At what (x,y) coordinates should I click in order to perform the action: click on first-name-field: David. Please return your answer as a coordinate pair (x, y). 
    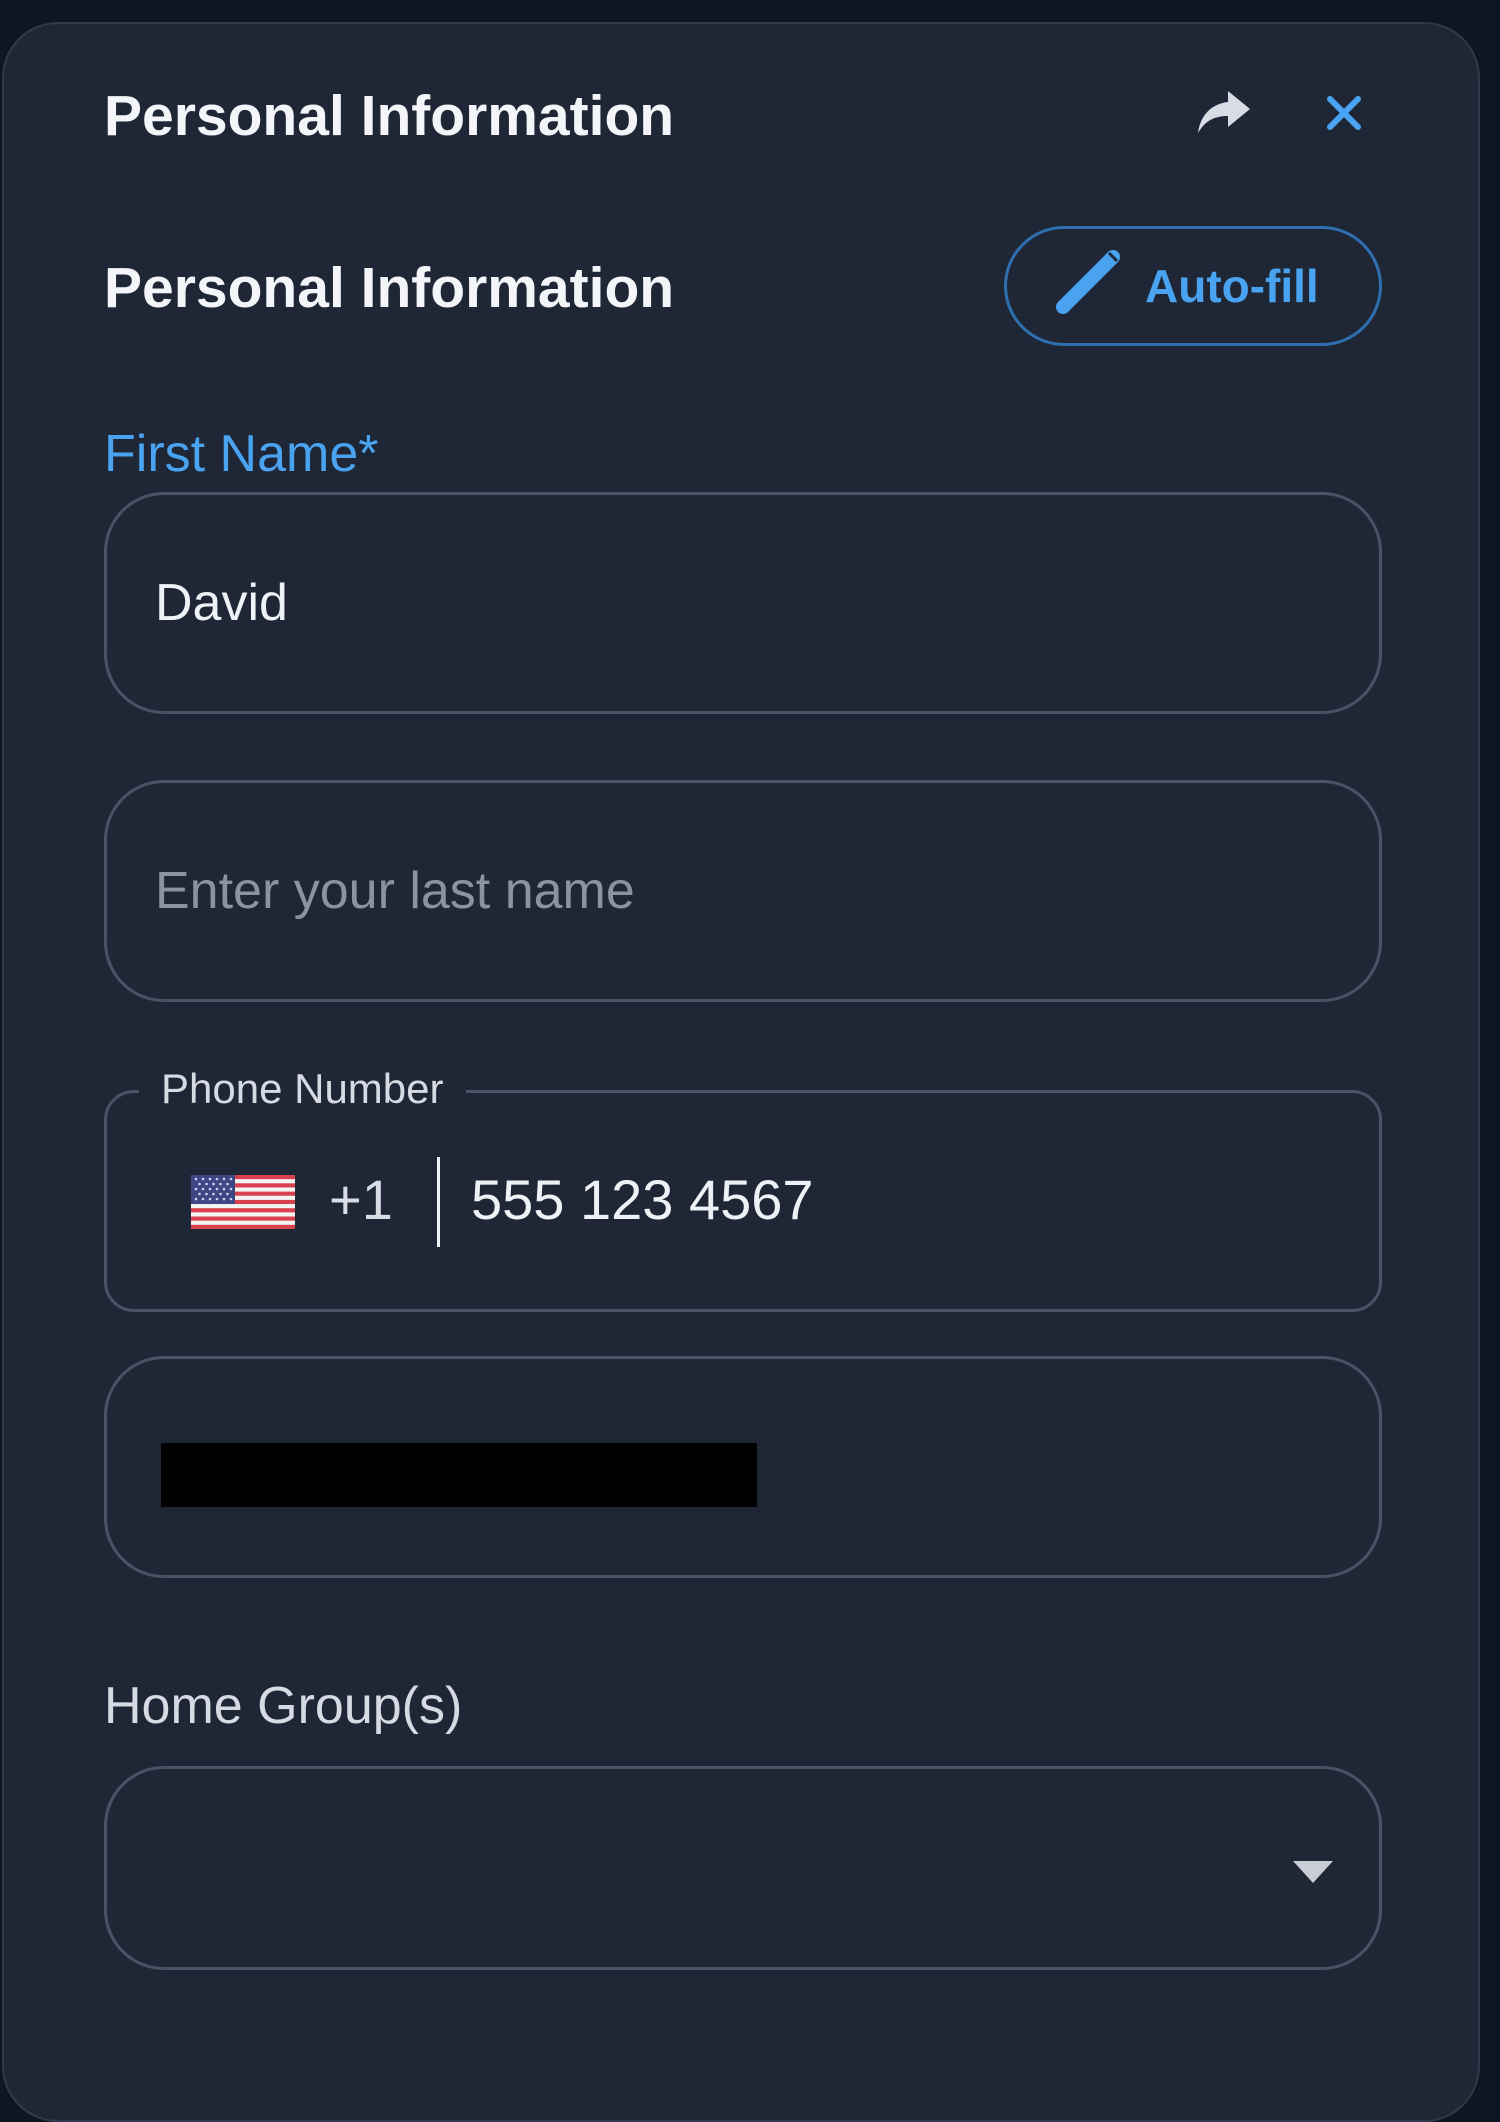
    Looking at the image, I should click on (743, 603).